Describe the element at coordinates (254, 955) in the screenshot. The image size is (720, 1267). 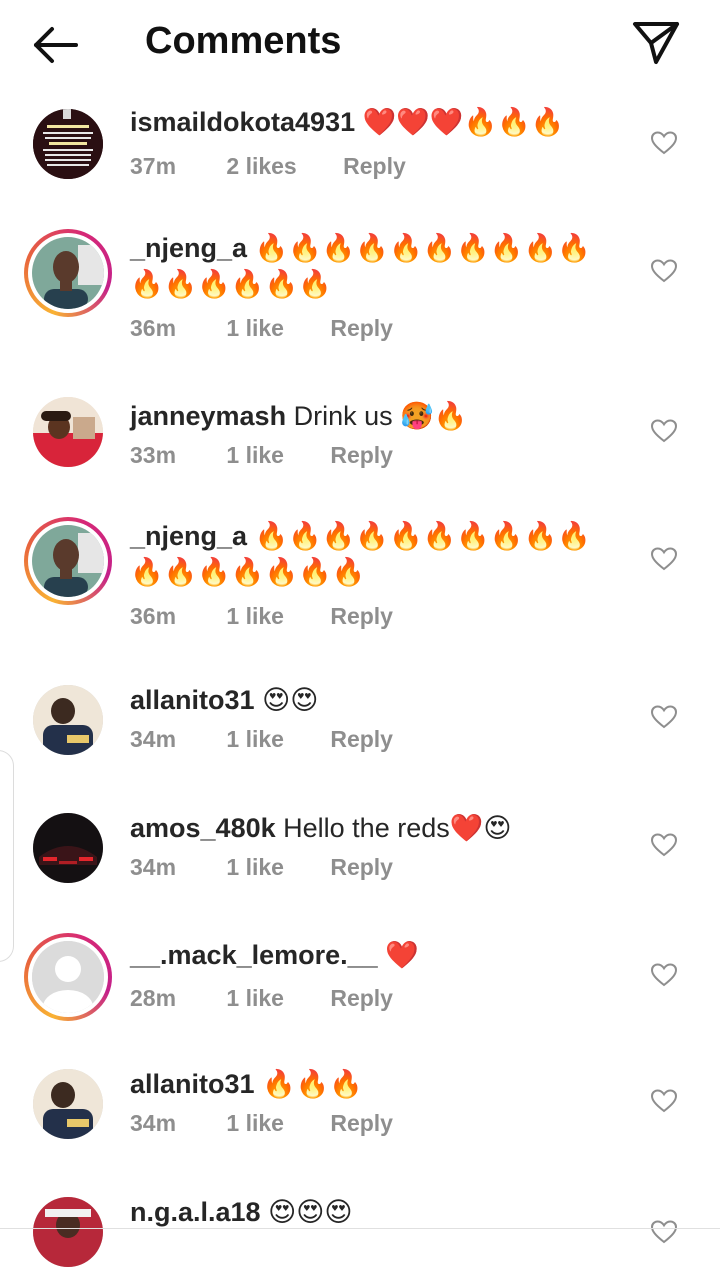
I see `comment-username: __.mack_lemore.__` at that location.